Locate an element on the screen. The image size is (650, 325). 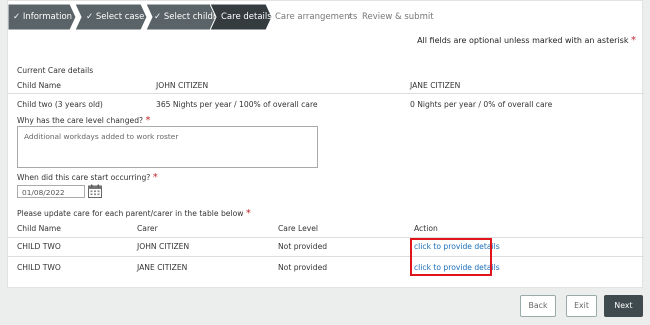
back-button: Back is located at coordinates (538, 306).